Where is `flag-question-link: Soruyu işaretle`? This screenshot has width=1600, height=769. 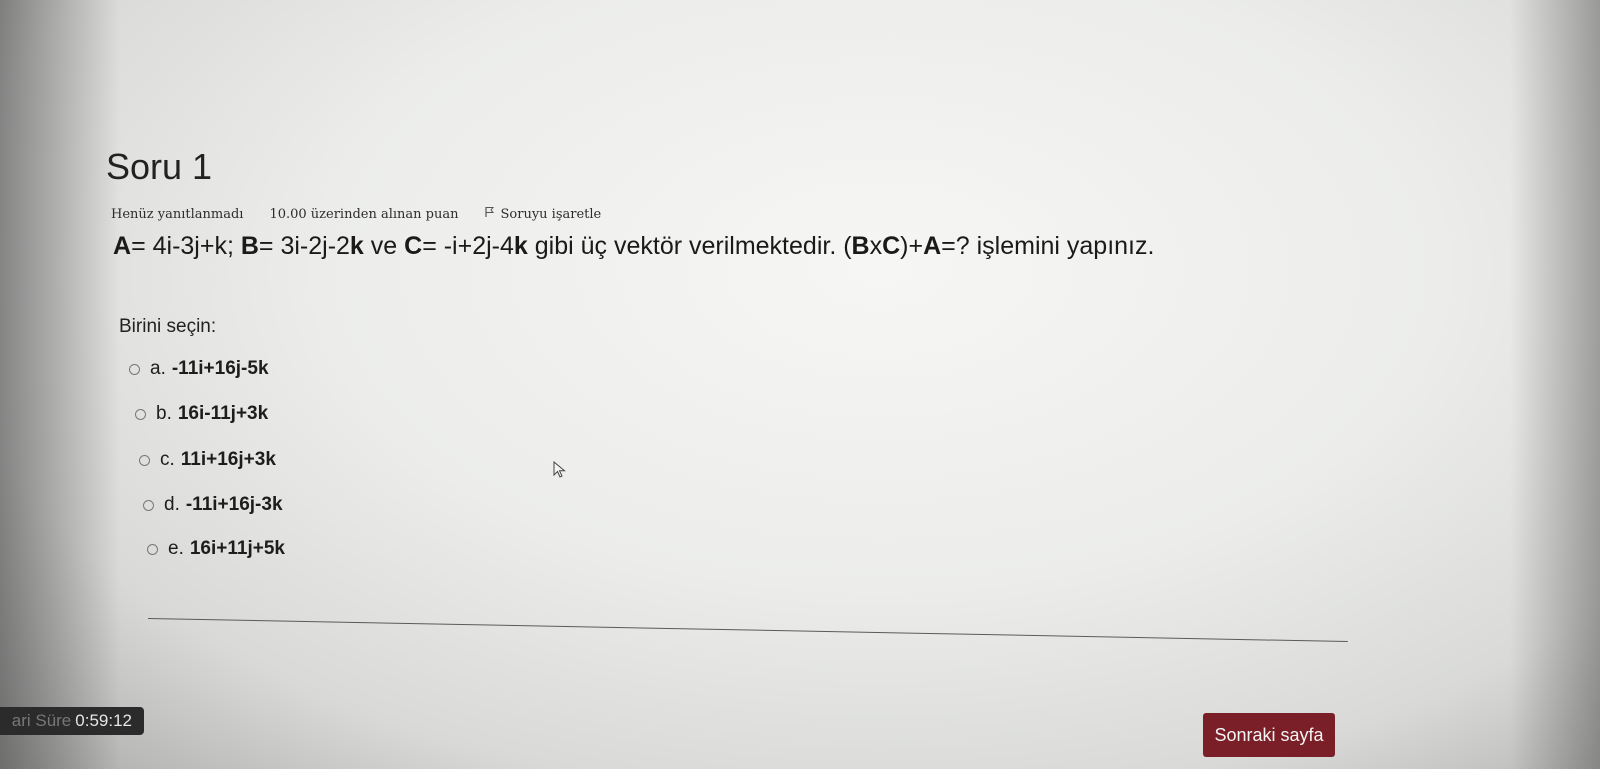
flag-question-link: Soruyu işaretle is located at coordinates (543, 214).